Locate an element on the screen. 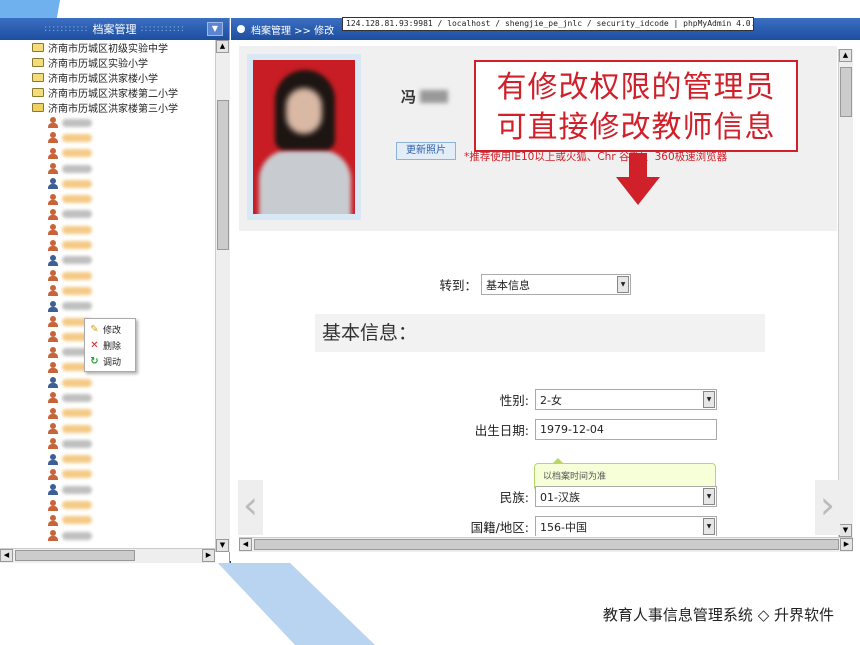 The image size is (860, 645). birthdate-field: 1979-12-04 is located at coordinates (626, 429).